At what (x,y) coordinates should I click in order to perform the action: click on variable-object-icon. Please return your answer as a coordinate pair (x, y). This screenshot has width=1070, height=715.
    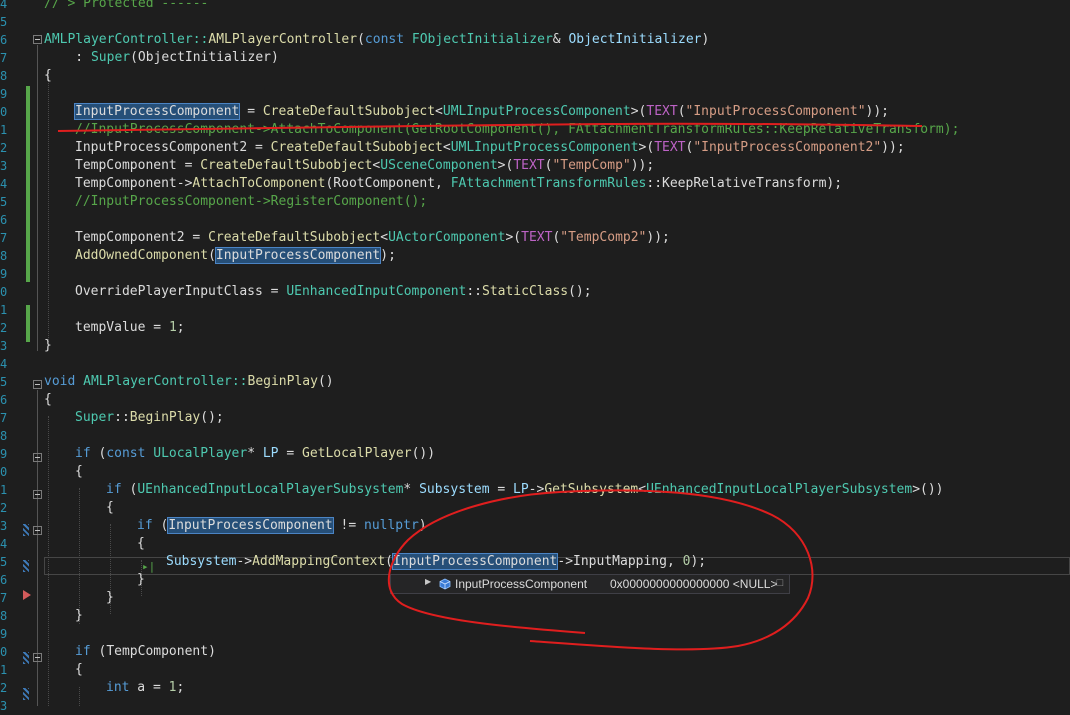
    Looking at the image, I should click on (445, 584).